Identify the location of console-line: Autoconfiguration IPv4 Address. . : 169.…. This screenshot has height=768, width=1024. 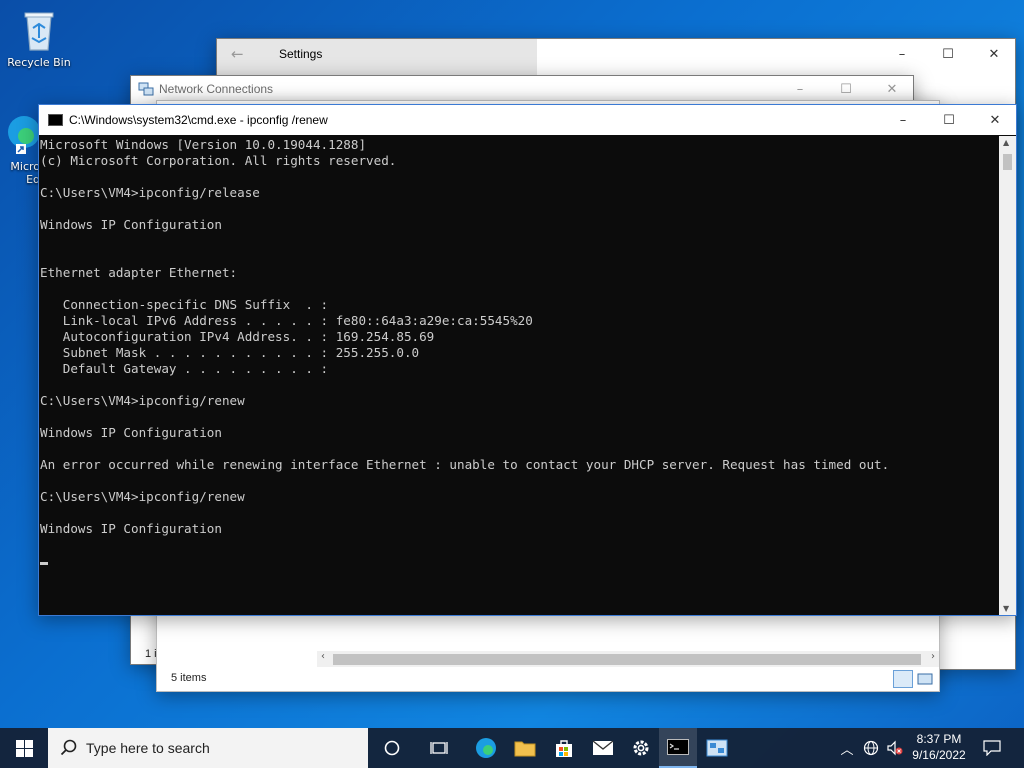
(237, 336).